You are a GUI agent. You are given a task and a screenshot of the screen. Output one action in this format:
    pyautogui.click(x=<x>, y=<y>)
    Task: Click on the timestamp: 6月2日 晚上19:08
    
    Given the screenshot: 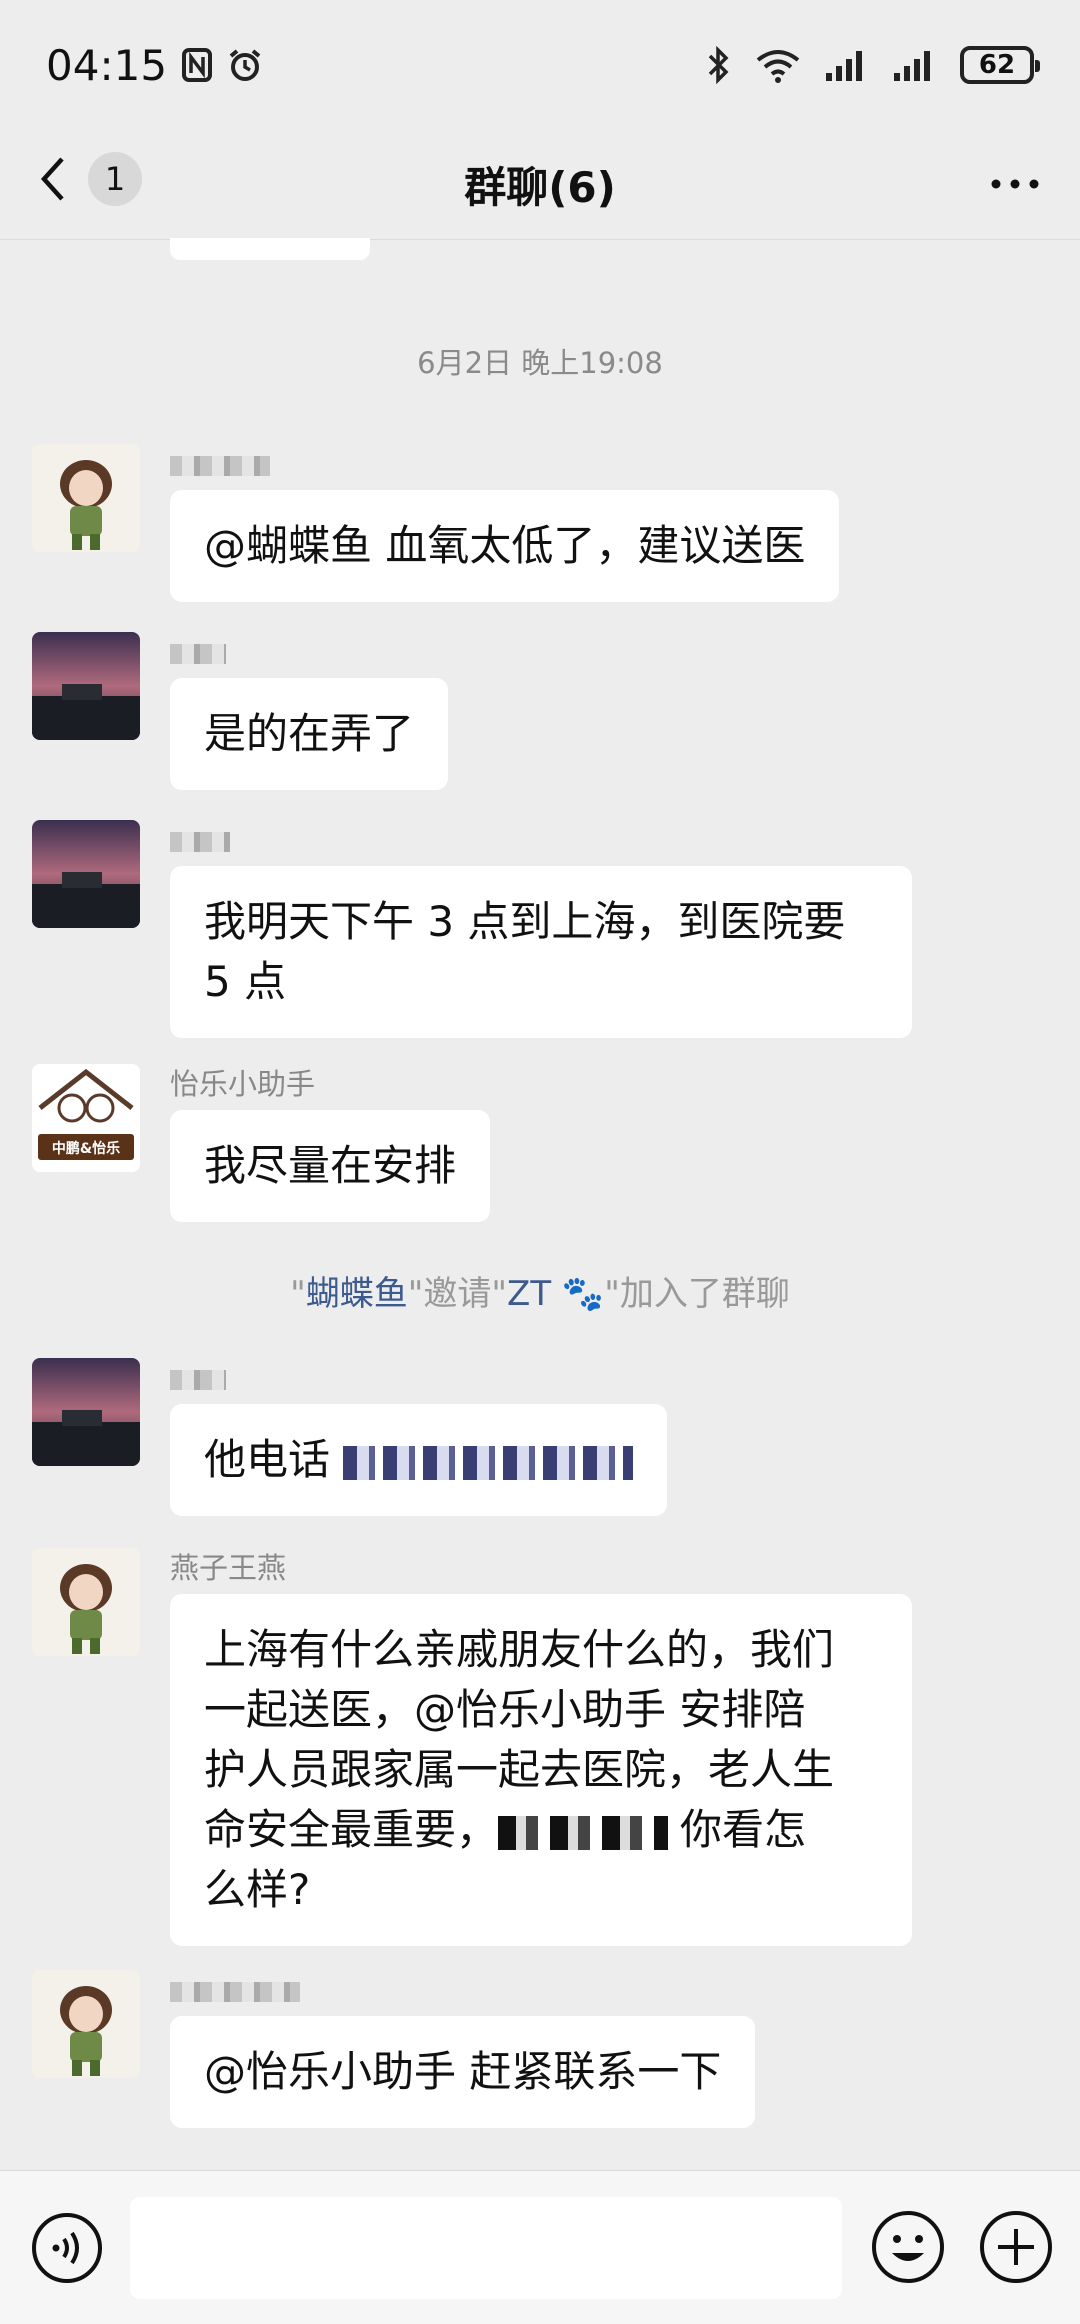 What is the action you would take?
    pyautogui.click(x=540, y=363)
    